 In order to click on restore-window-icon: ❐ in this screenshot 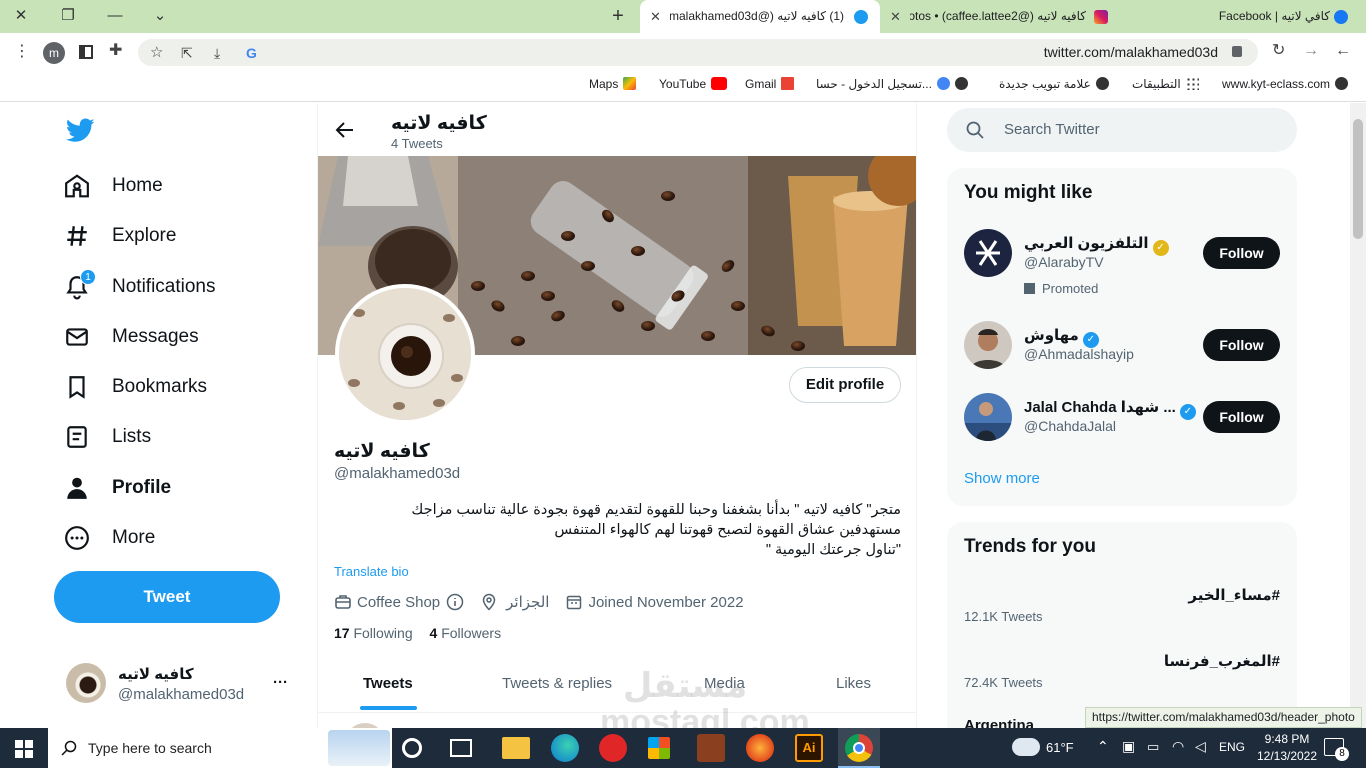, I will do `click(68, 16)`.